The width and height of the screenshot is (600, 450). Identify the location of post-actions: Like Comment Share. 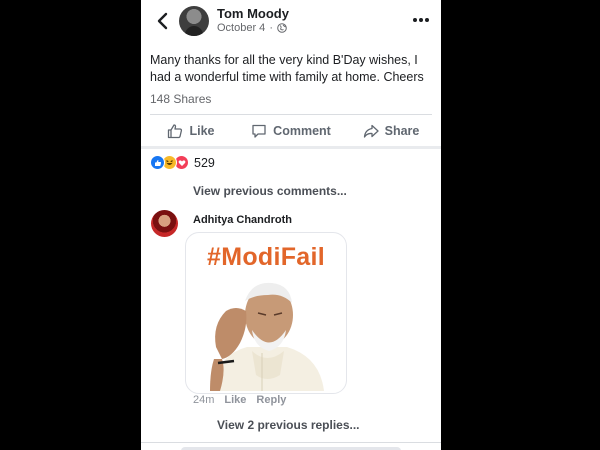
(291, 131).